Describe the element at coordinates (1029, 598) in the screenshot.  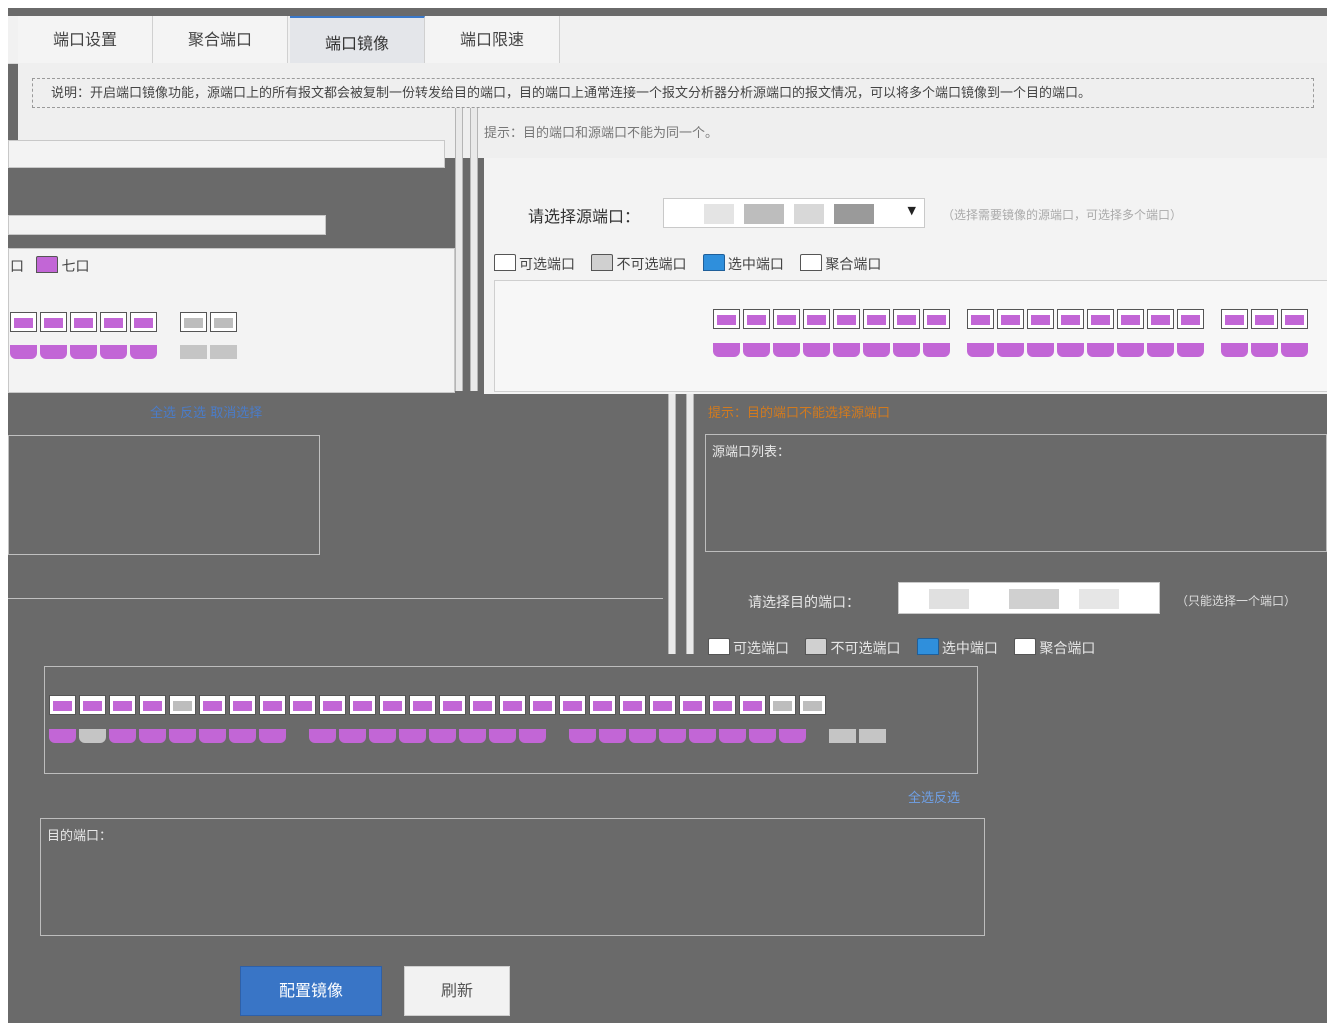
I see `dest-port-select` at that location.